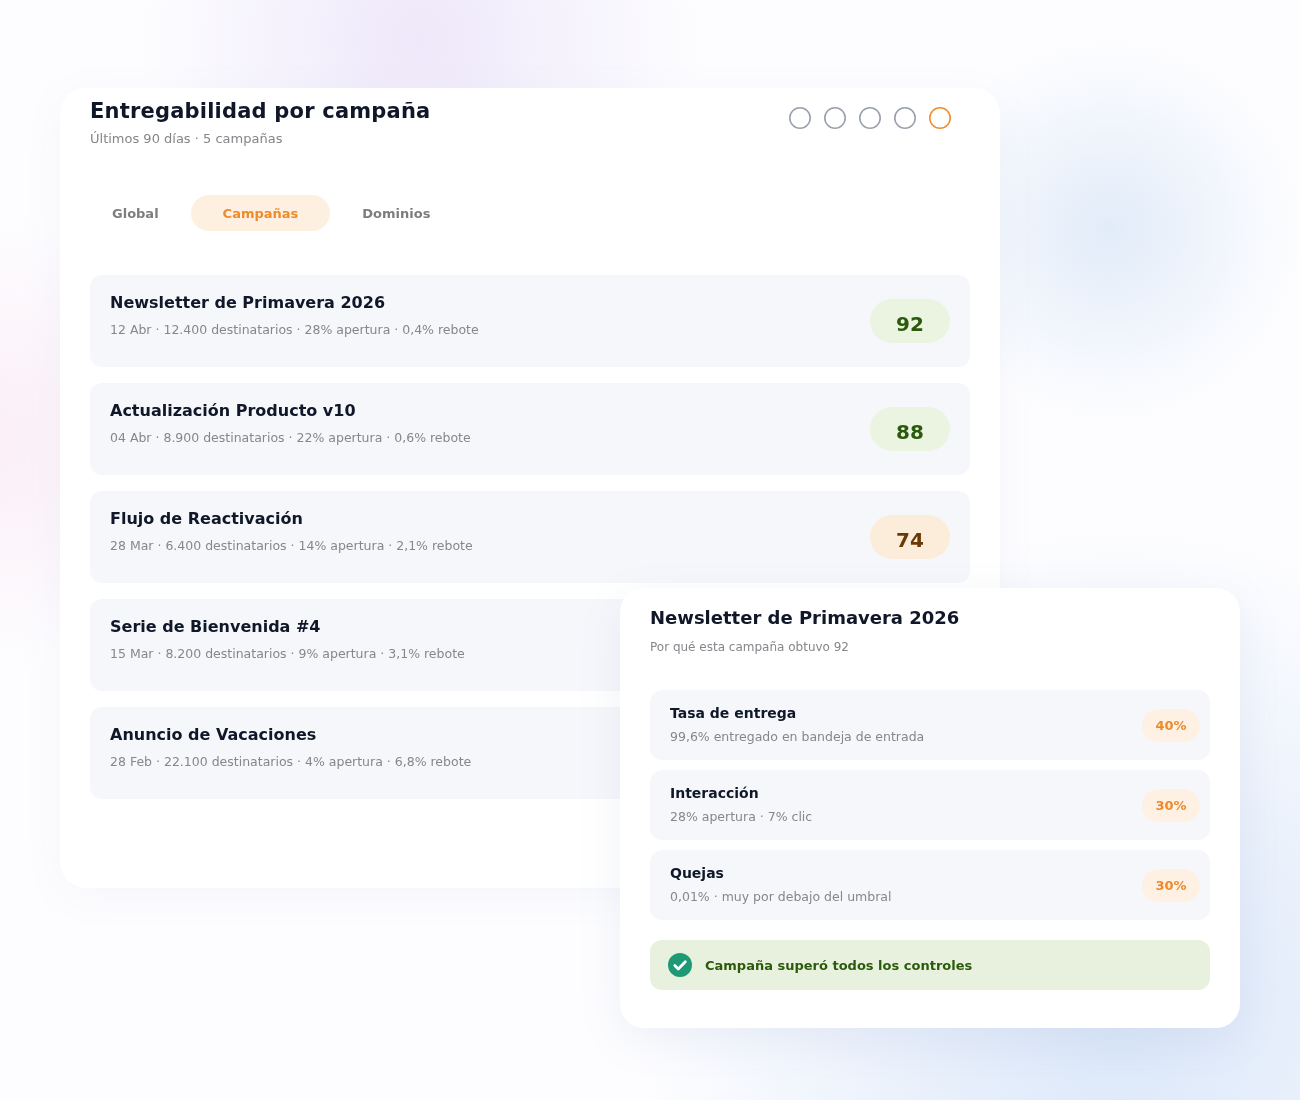  I want to click on factor-name: Tasa de entrega, so click(733, 713).